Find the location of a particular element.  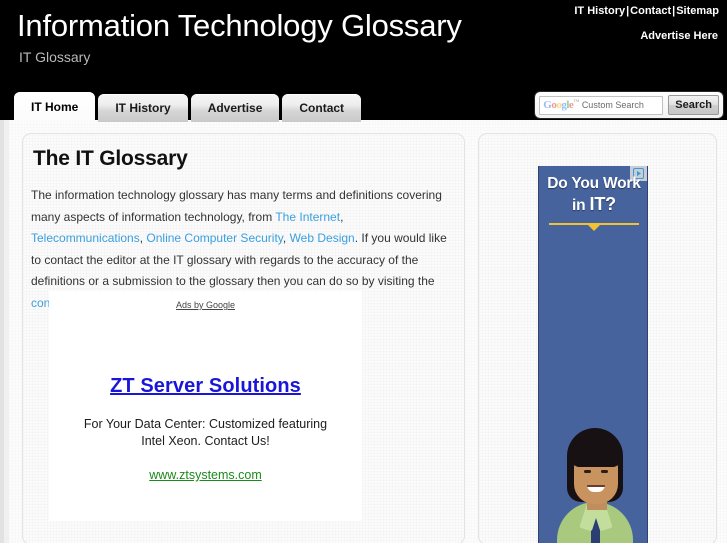

sidebar-banner-ad: Do You Work in IT? is located at coordinates (593, 355).